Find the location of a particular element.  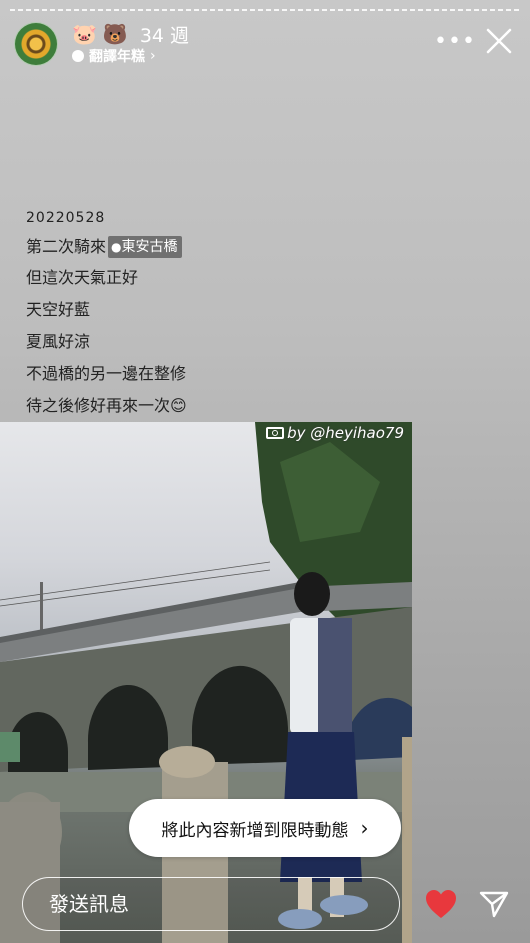

close-icon is located at coordinates (499, 41).